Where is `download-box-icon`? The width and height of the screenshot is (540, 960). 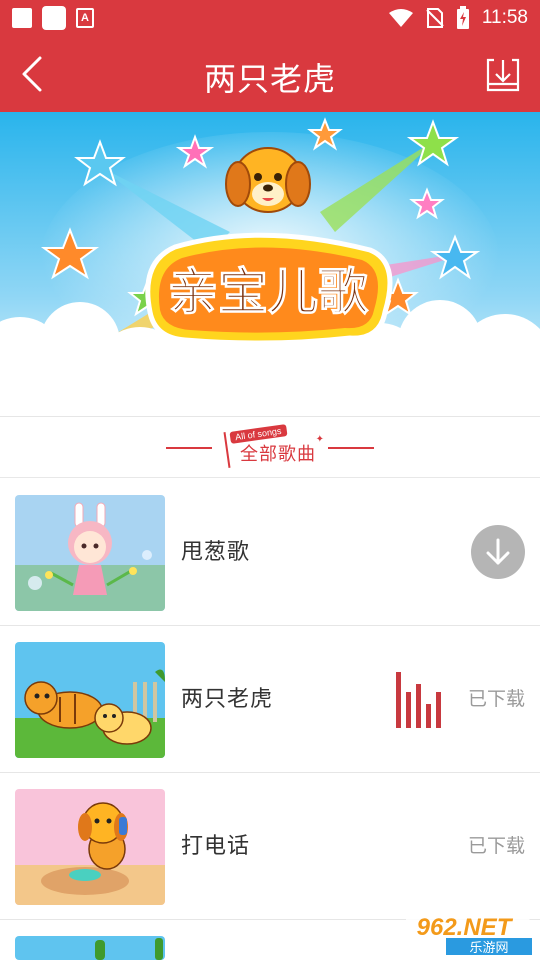
download-box-icon is located at coordinates (503, 75).